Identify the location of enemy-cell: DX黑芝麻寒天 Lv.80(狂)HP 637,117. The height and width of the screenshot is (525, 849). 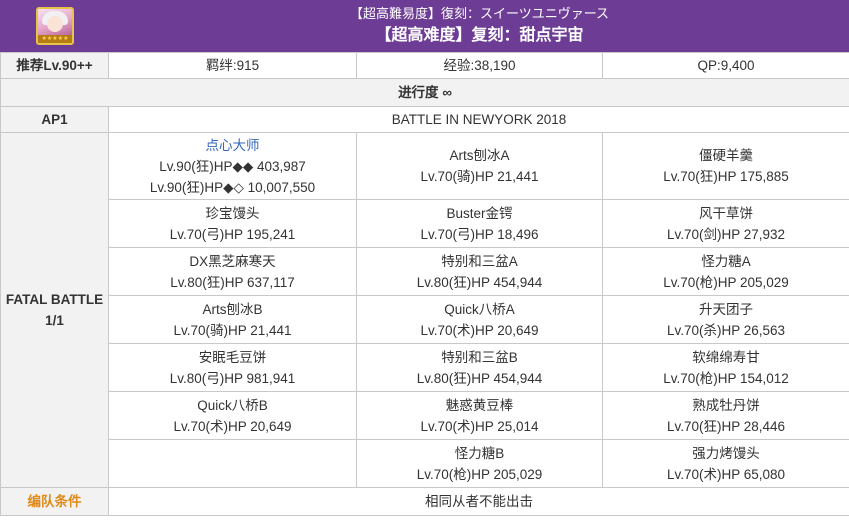
(232, 271).